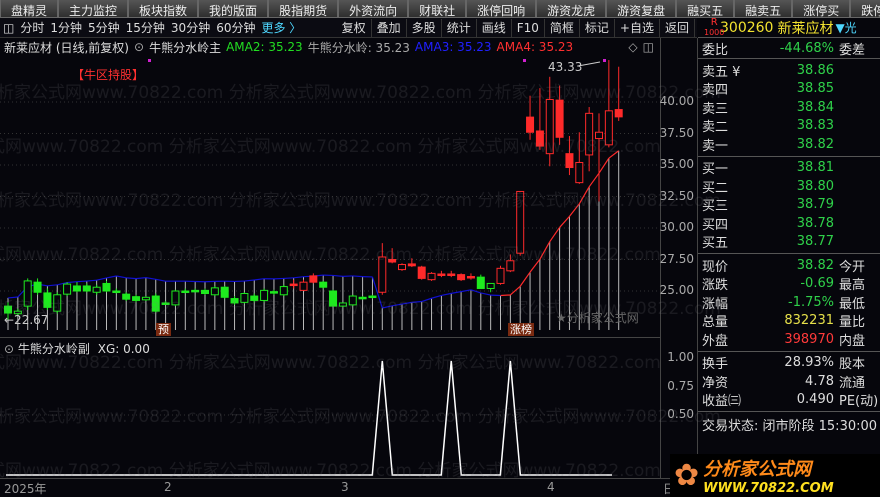  What do you see at coordinates (865, 9) in the screenshot?
I see `top-button: 跌停卖` at bounding box center [865, 9].